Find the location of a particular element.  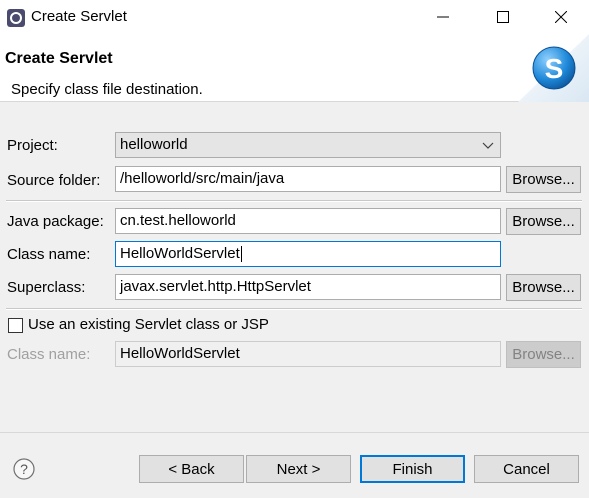

close-button is located at coordinates (561, 17).